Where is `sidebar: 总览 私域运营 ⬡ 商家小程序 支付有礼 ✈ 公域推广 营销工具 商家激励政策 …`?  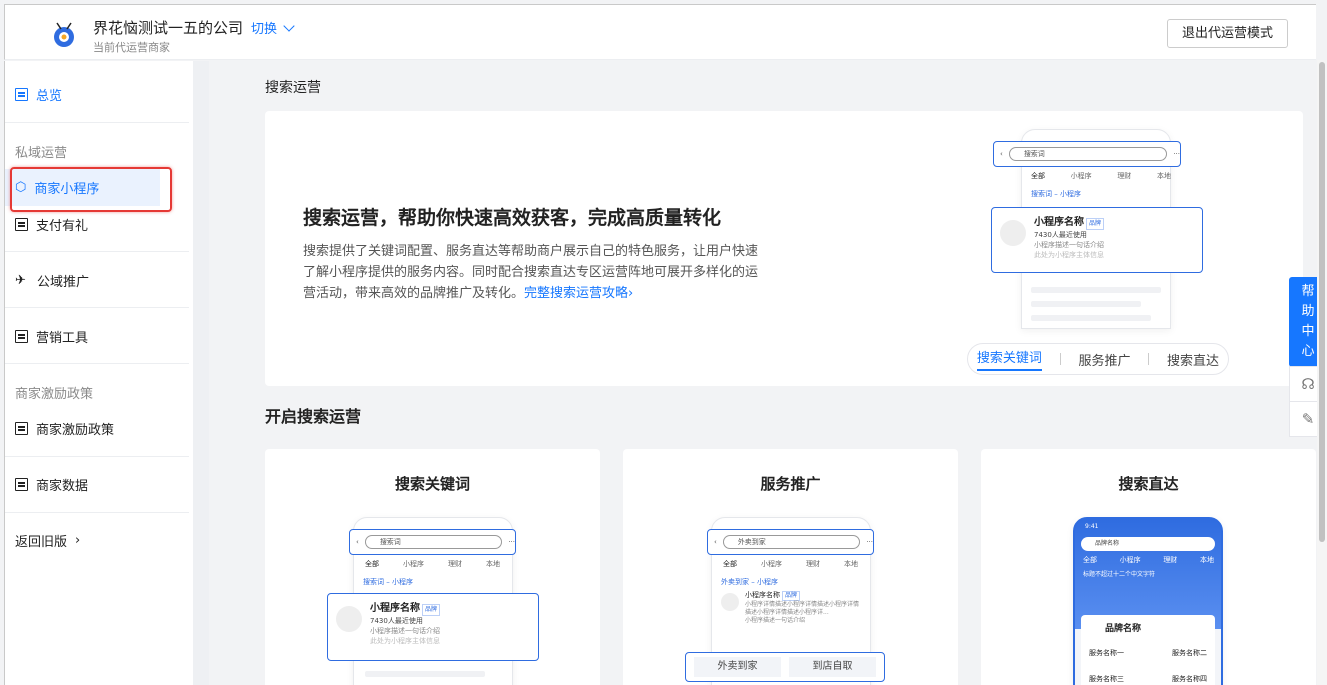 sidebar: 总览 私域运营 ⬡ 商家小程序 支付有礼 ✈ 公域推广 营销工具 商家激励政策 … is located at coordinates (106, 373).